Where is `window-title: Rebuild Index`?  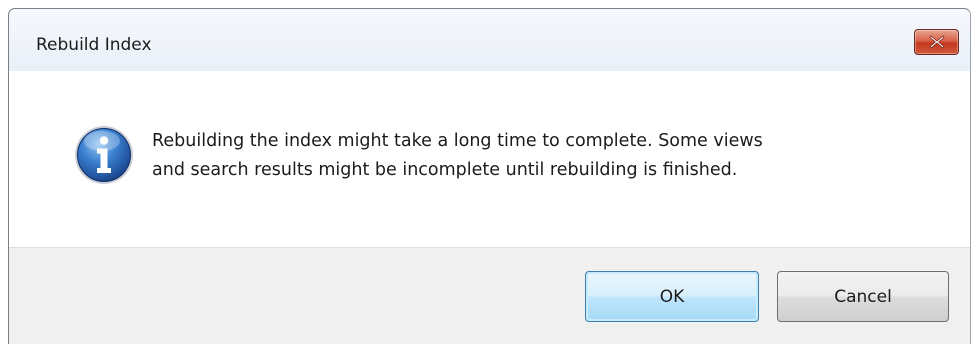 window-title: Rebuild Index is located at coordinates (94, 45).